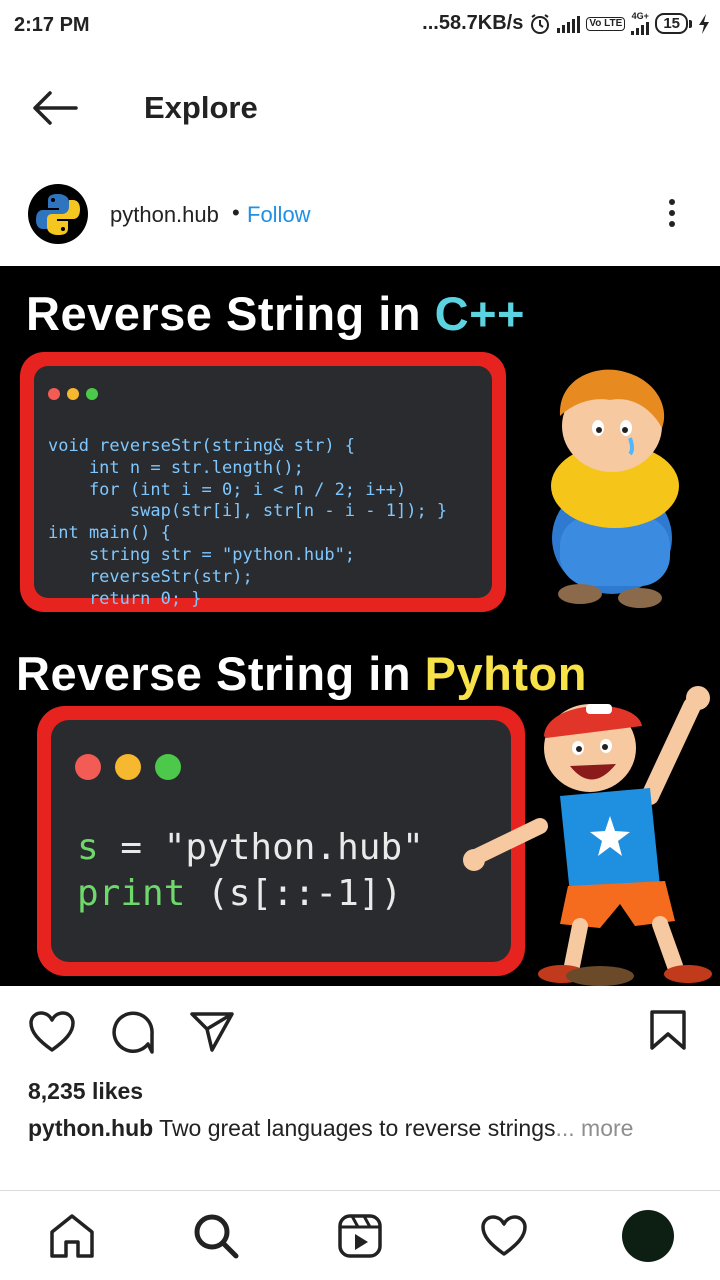 This screenshot has width=720, height=1280. I want to click on reels-icon, so click(360, 1236).